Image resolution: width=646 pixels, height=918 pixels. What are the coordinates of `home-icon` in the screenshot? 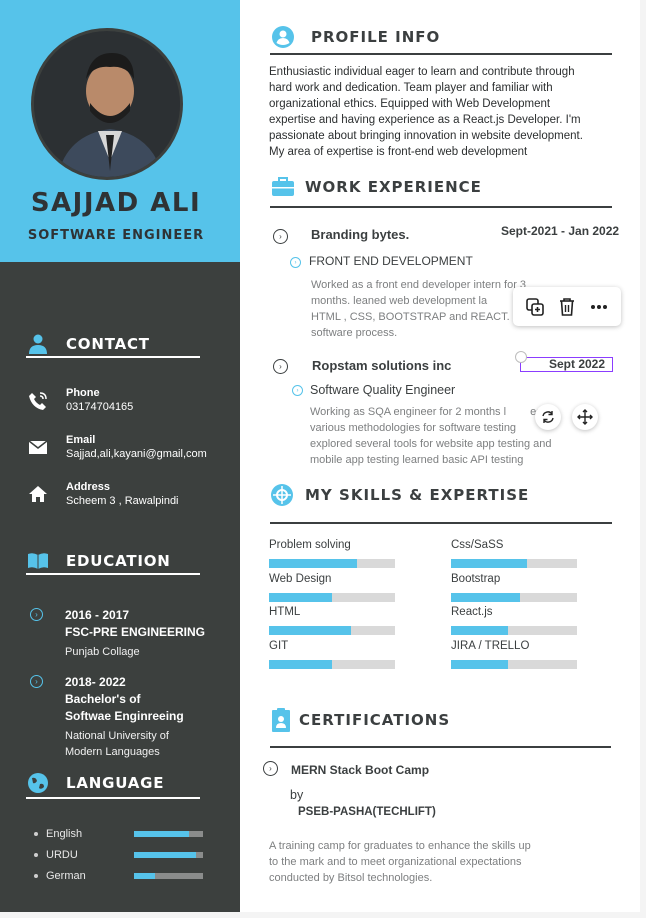 It's located at (38, 495).